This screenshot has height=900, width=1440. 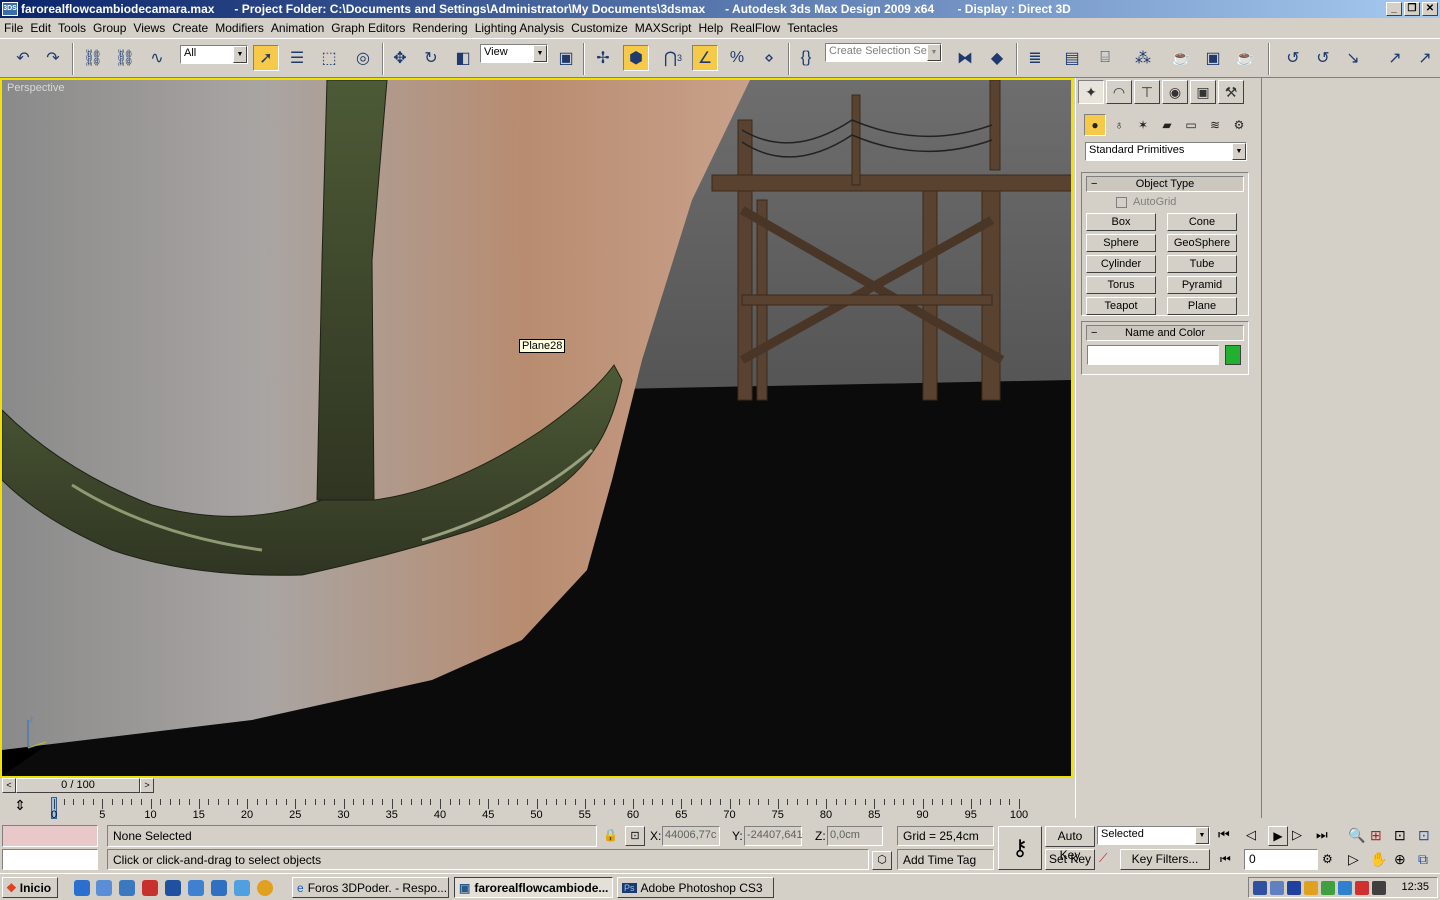 I want to click on cylinder-button: Cylinder, so click(x=1121, y=264).